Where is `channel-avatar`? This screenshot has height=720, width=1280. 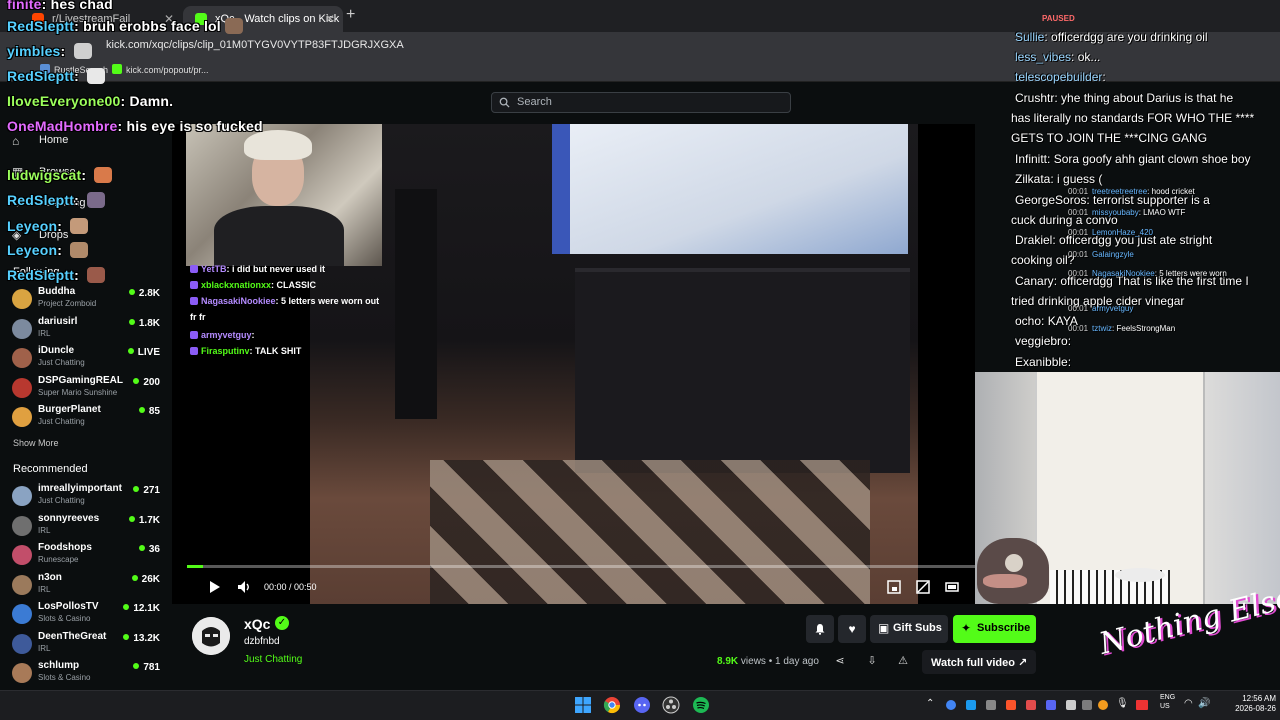
channel-avatar is located at coordinates (211, 636).